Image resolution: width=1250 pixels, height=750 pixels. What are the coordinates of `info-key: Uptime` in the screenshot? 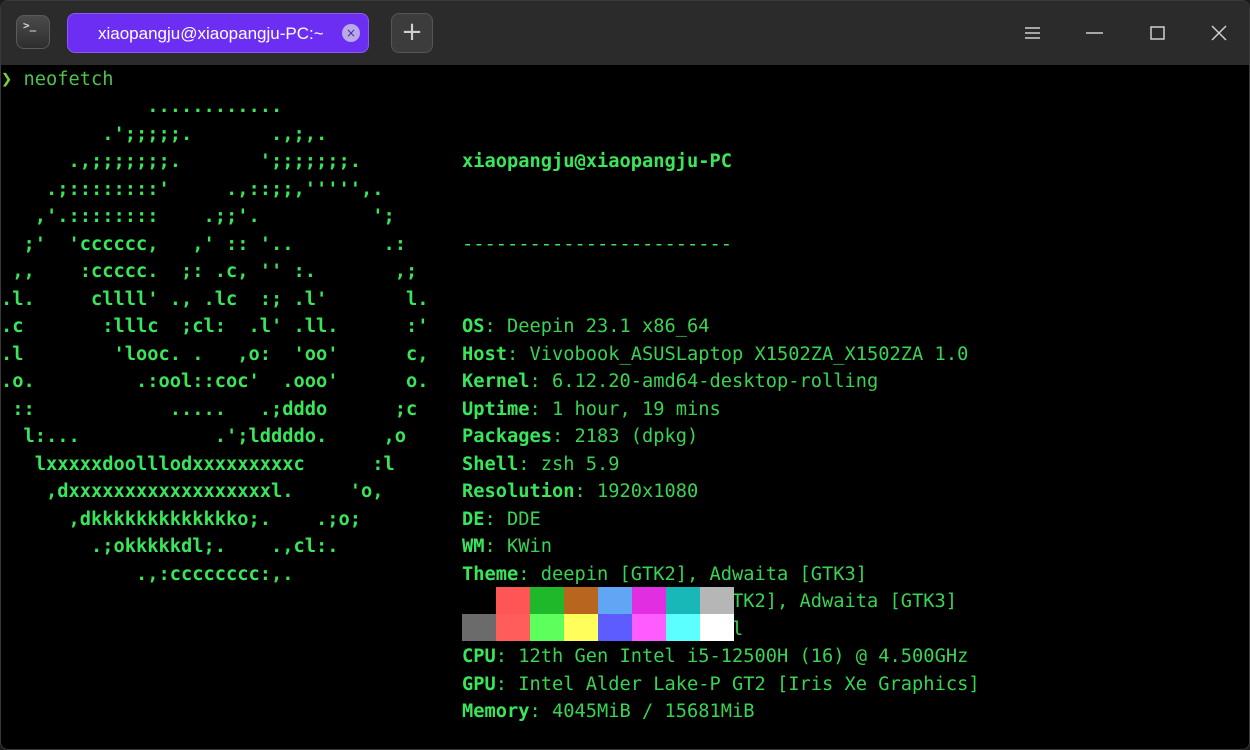 It's located at (496, 409).